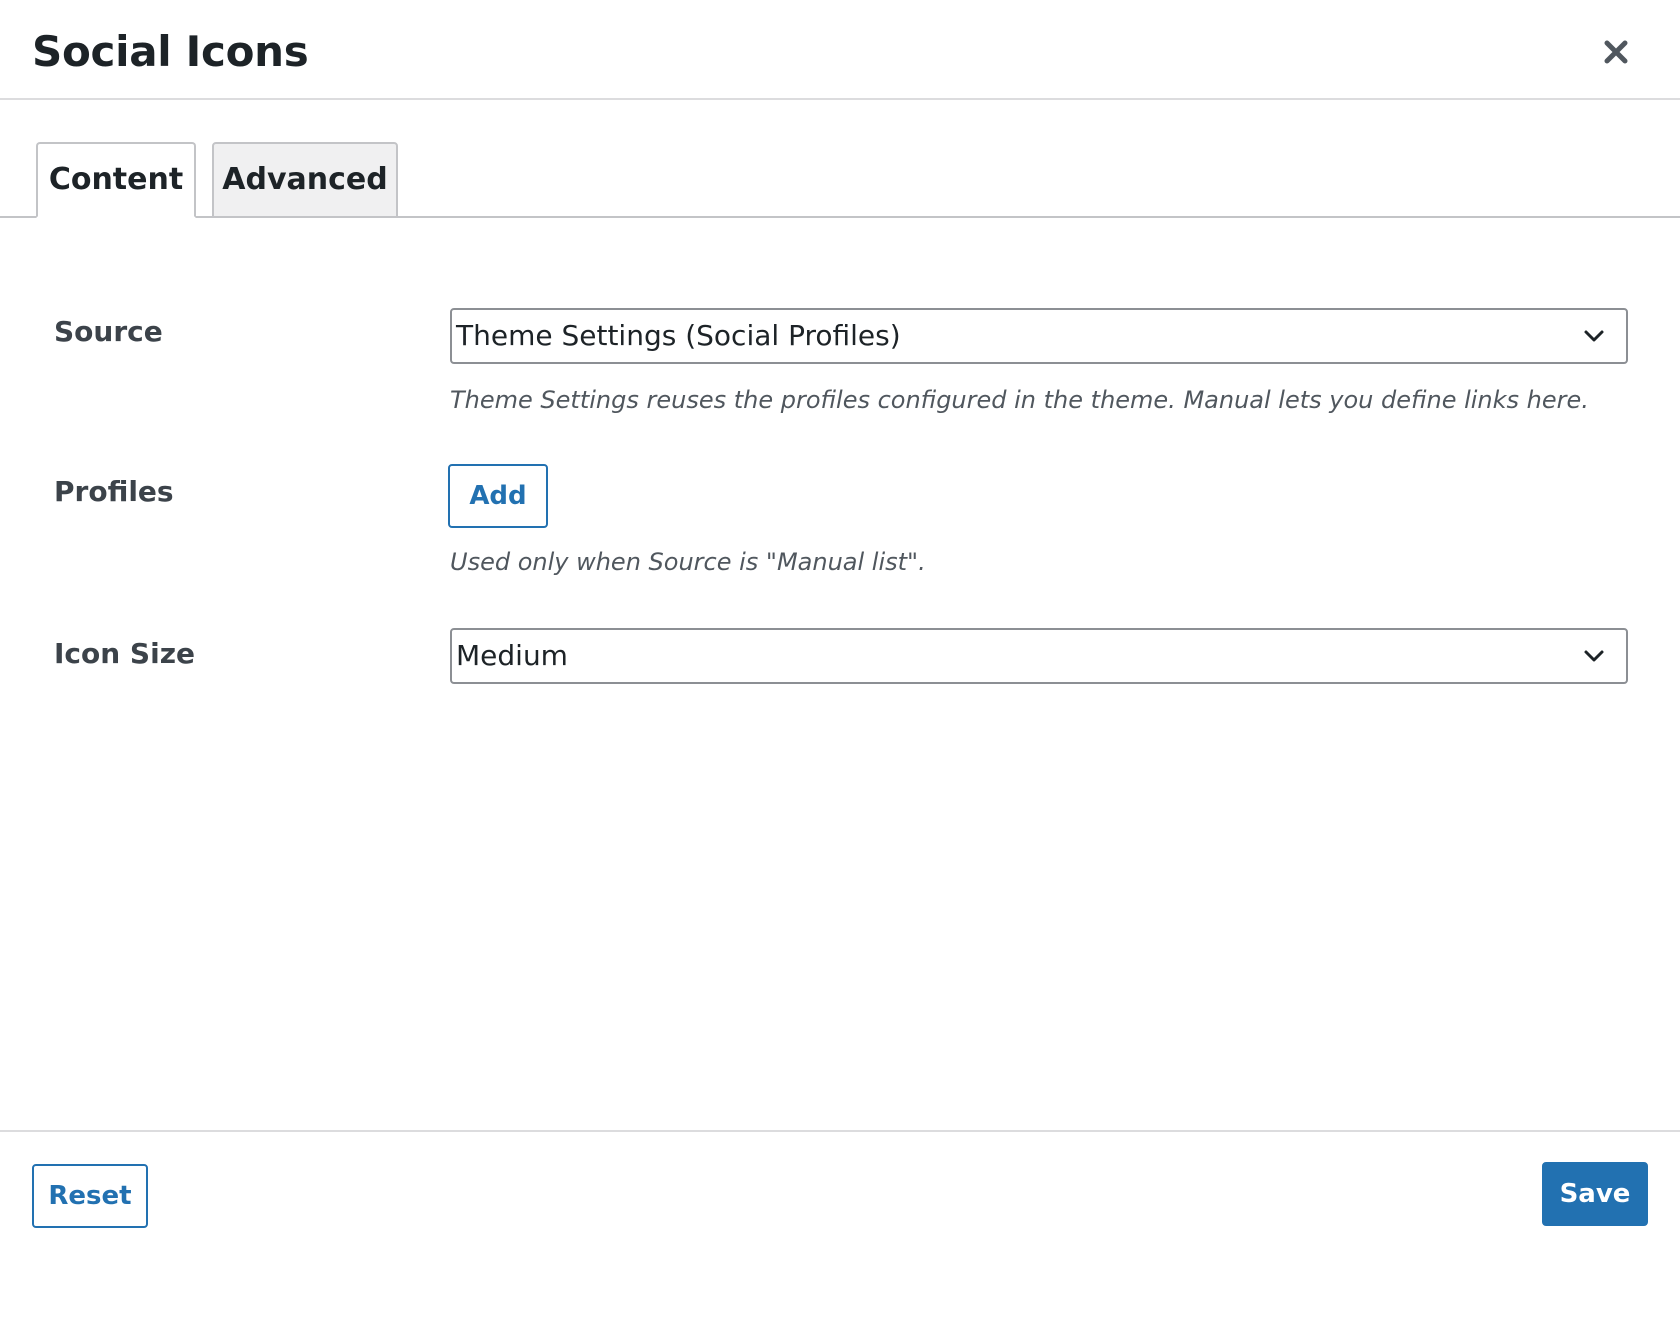  I want to click on reset-button: Reset, so click(90, 1196).